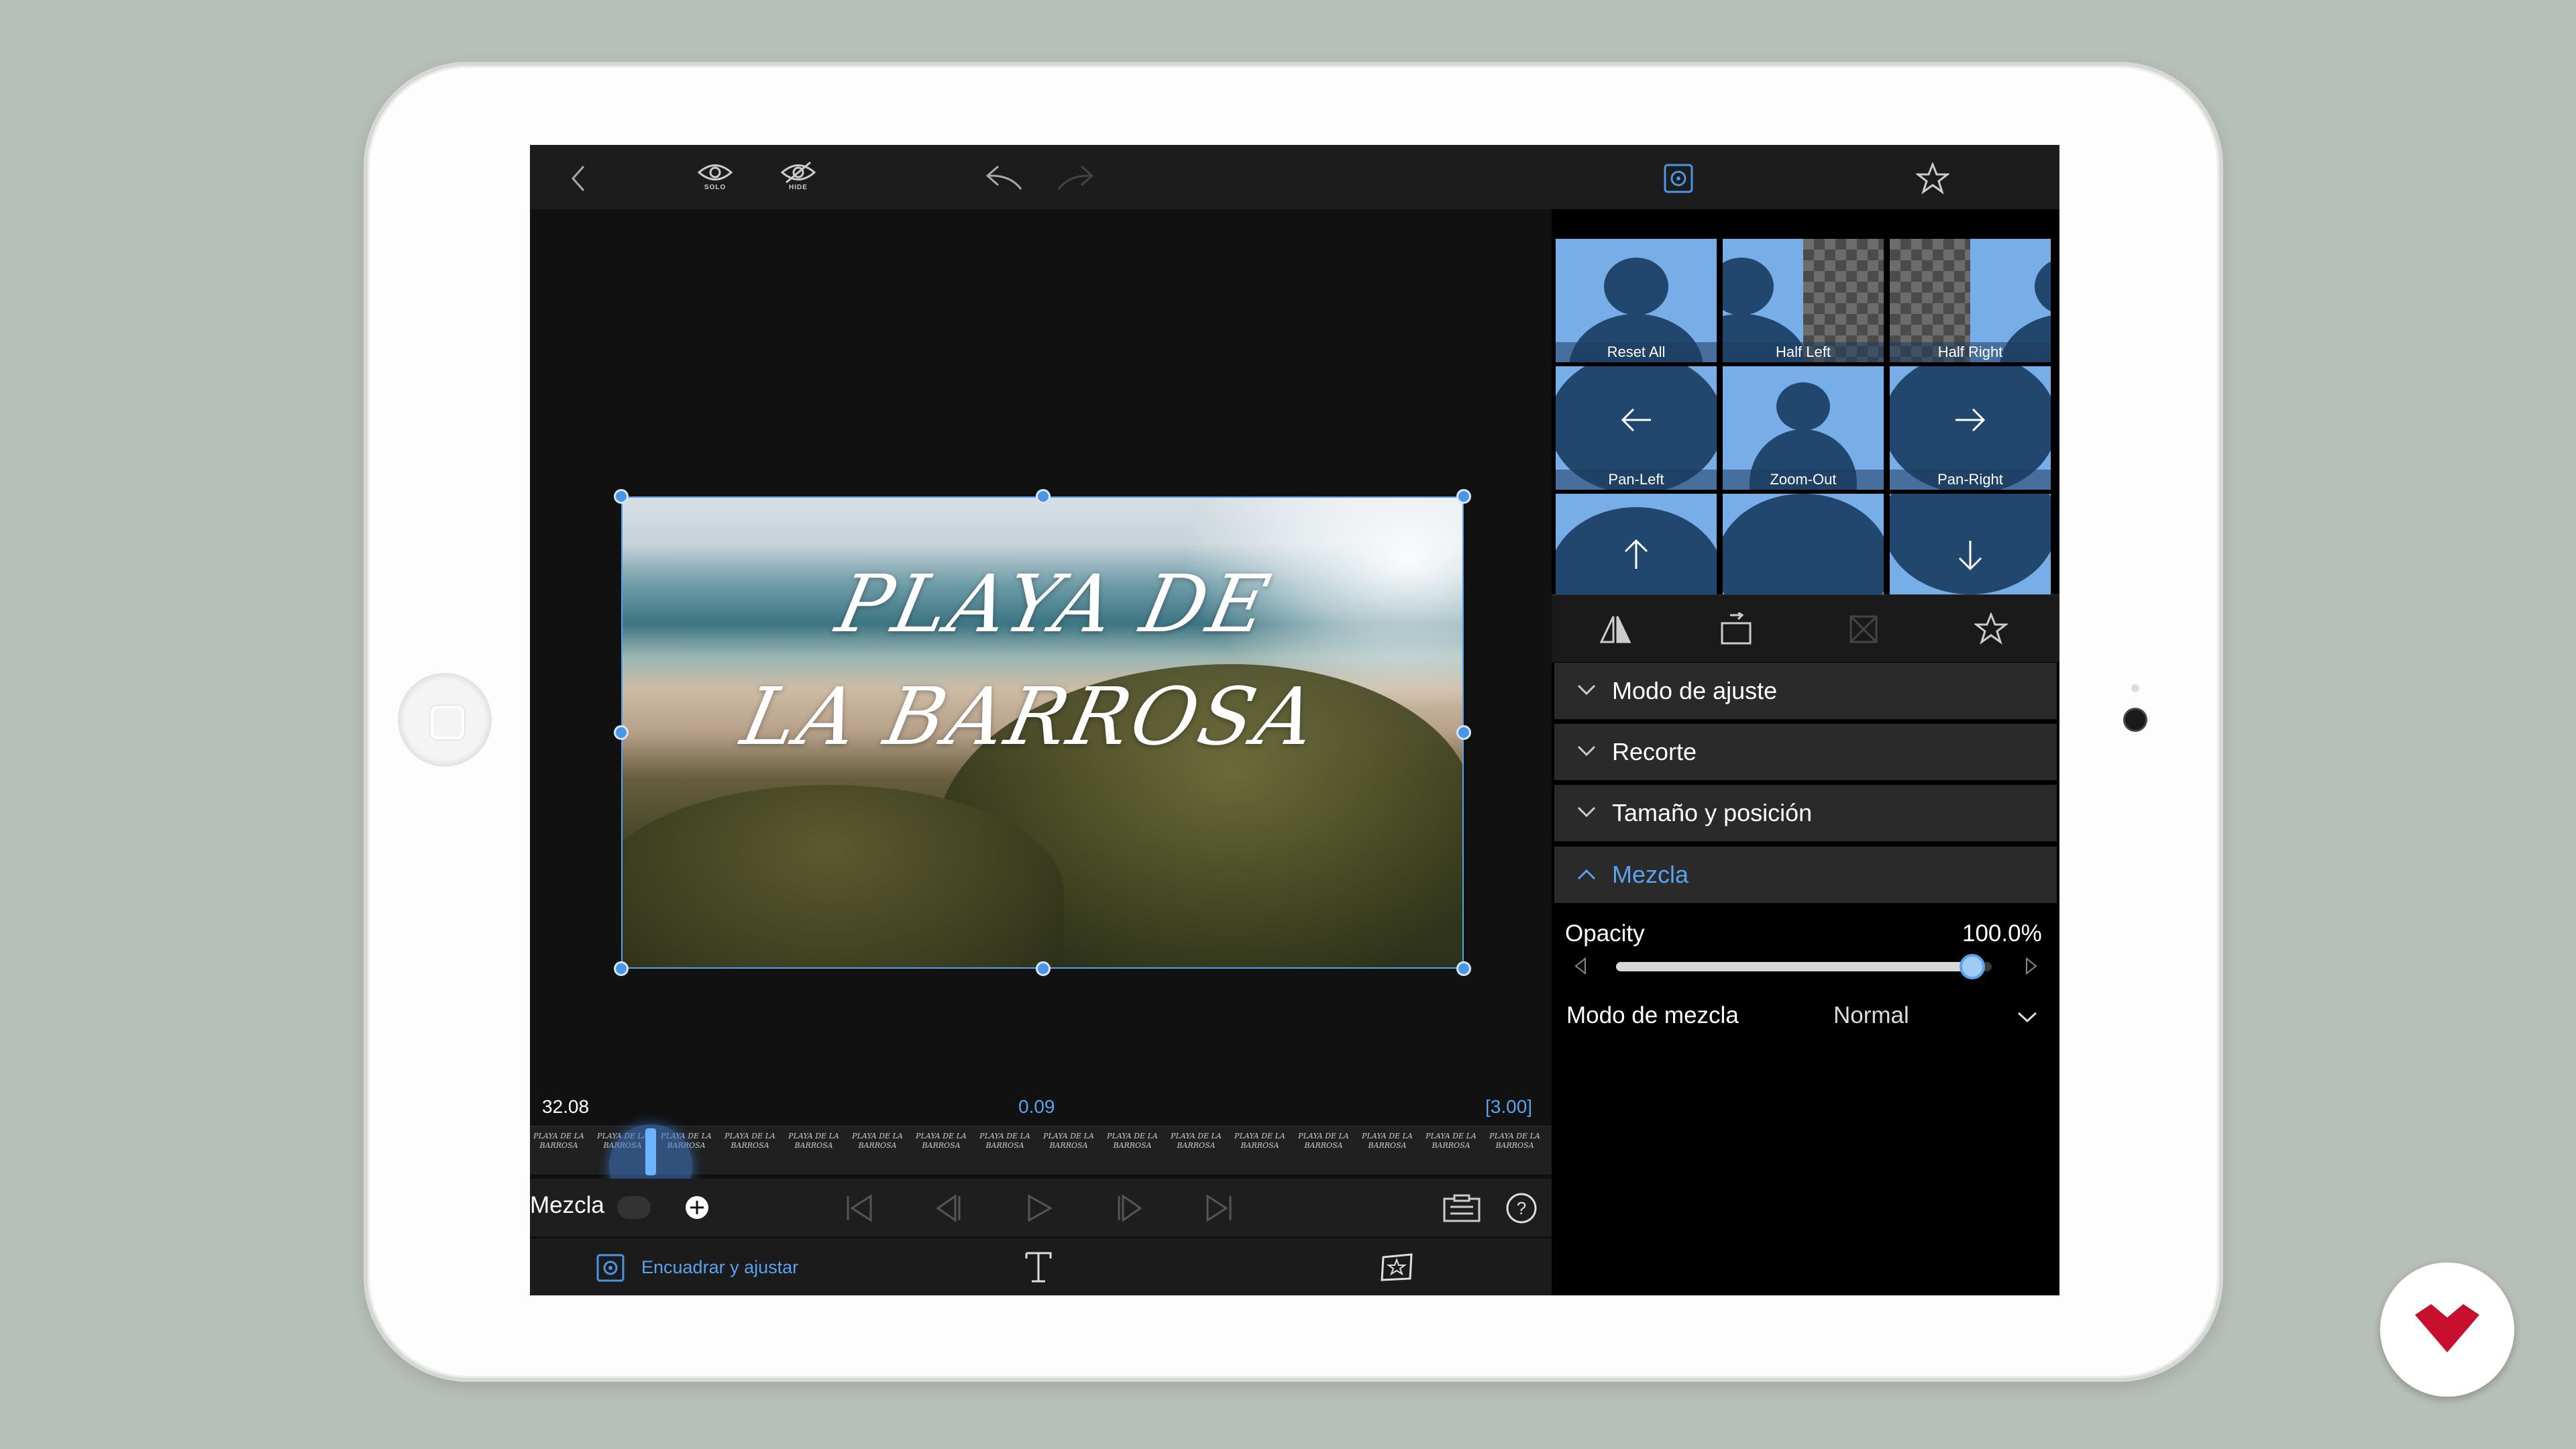  I want to click on fit-transform-icon, so click(610, 1269).